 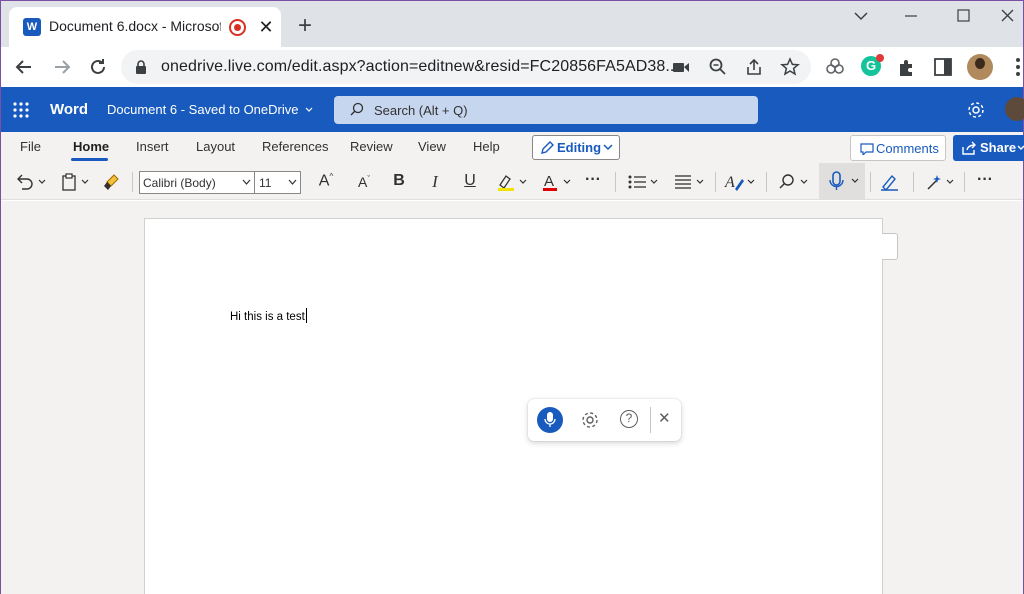 I want to click on lock-icon, so click(x=141, y=67).